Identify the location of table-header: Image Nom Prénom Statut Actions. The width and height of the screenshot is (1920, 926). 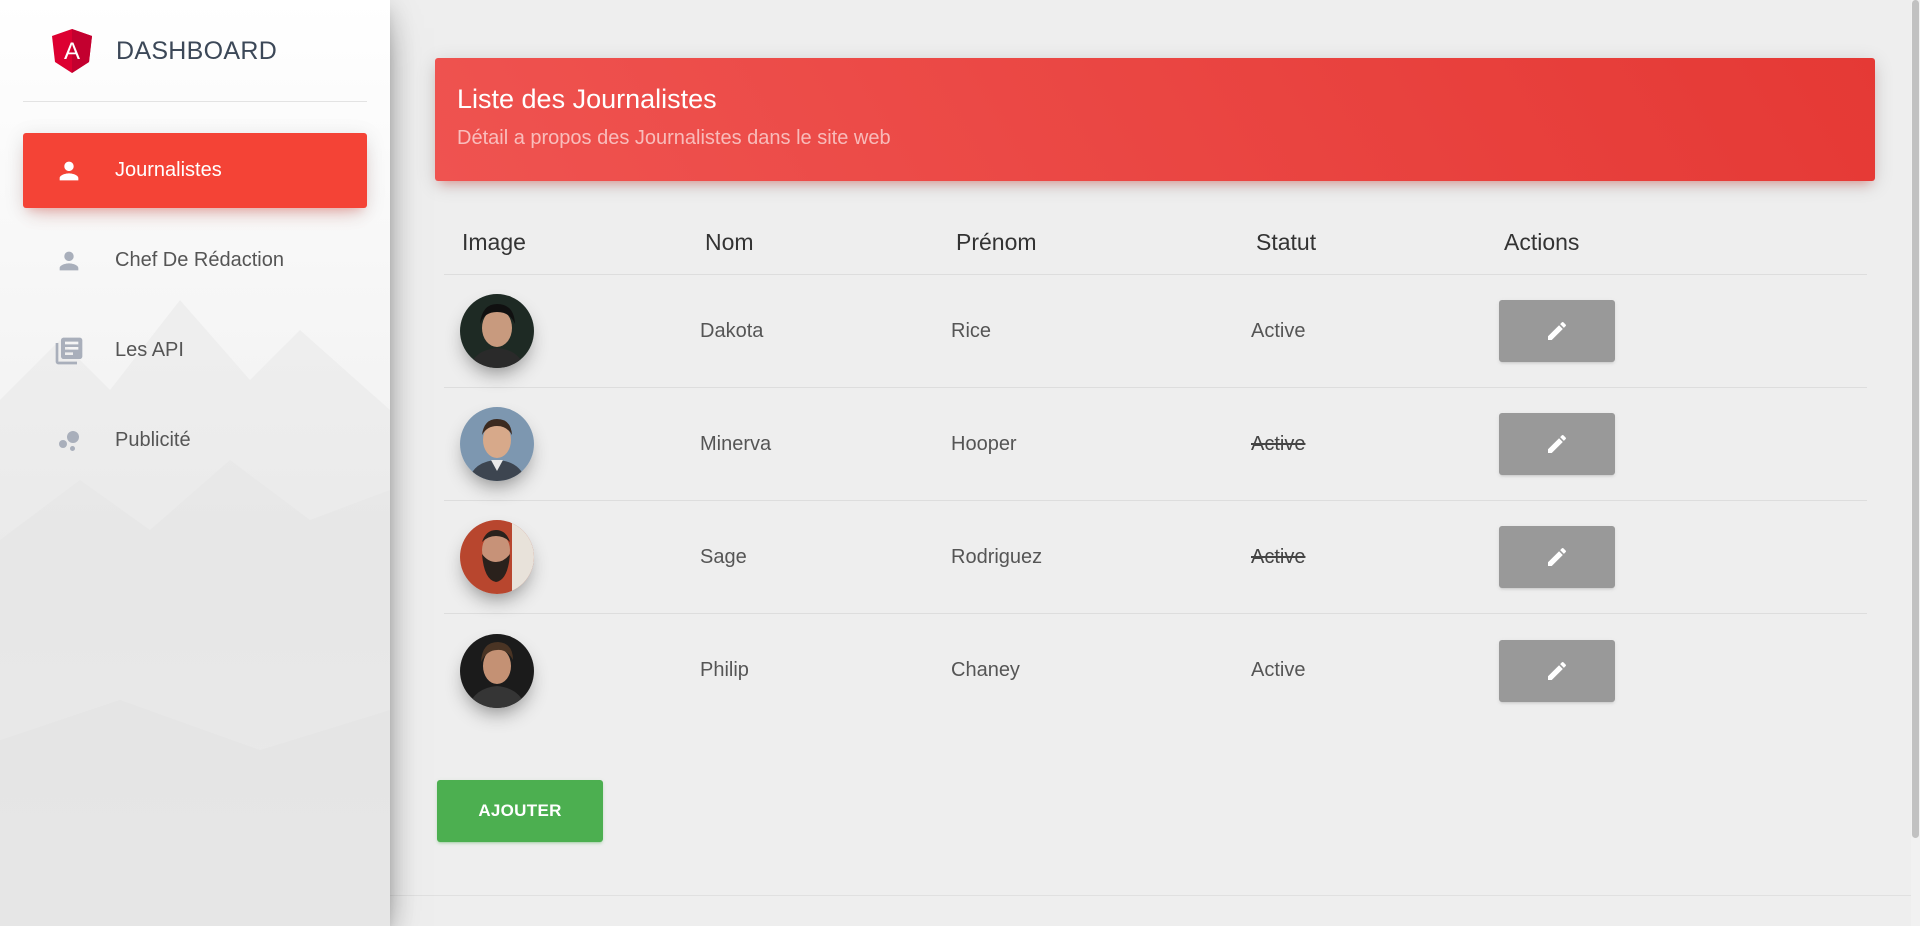
(1155, 242).